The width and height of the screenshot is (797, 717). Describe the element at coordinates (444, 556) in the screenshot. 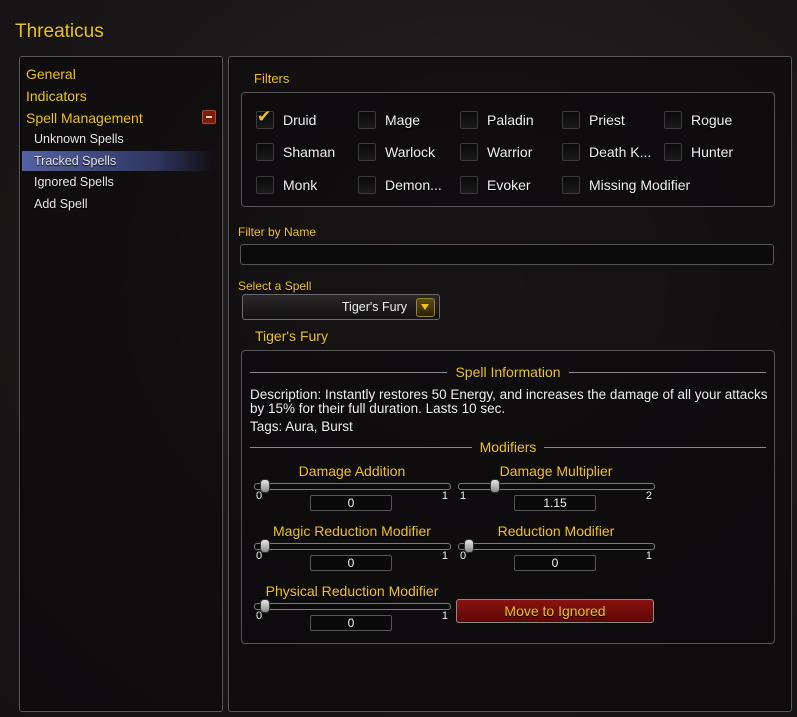

I see `magic-reduction-max: 1` at that location.